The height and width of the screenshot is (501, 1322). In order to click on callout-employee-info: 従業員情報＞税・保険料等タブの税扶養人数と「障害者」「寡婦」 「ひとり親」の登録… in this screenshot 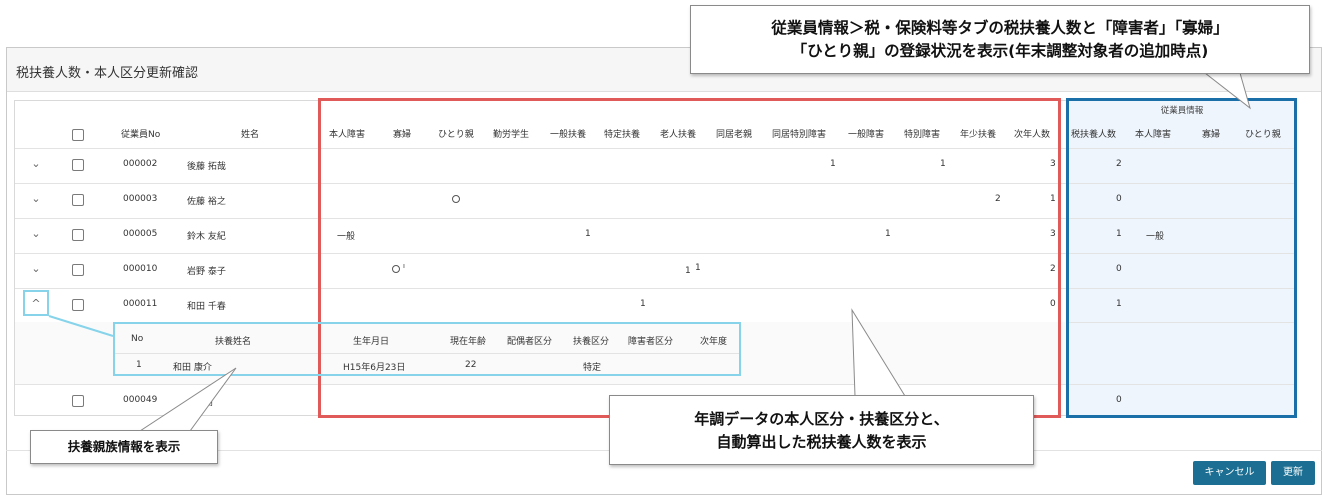, I will do `click(1000, 39)`.